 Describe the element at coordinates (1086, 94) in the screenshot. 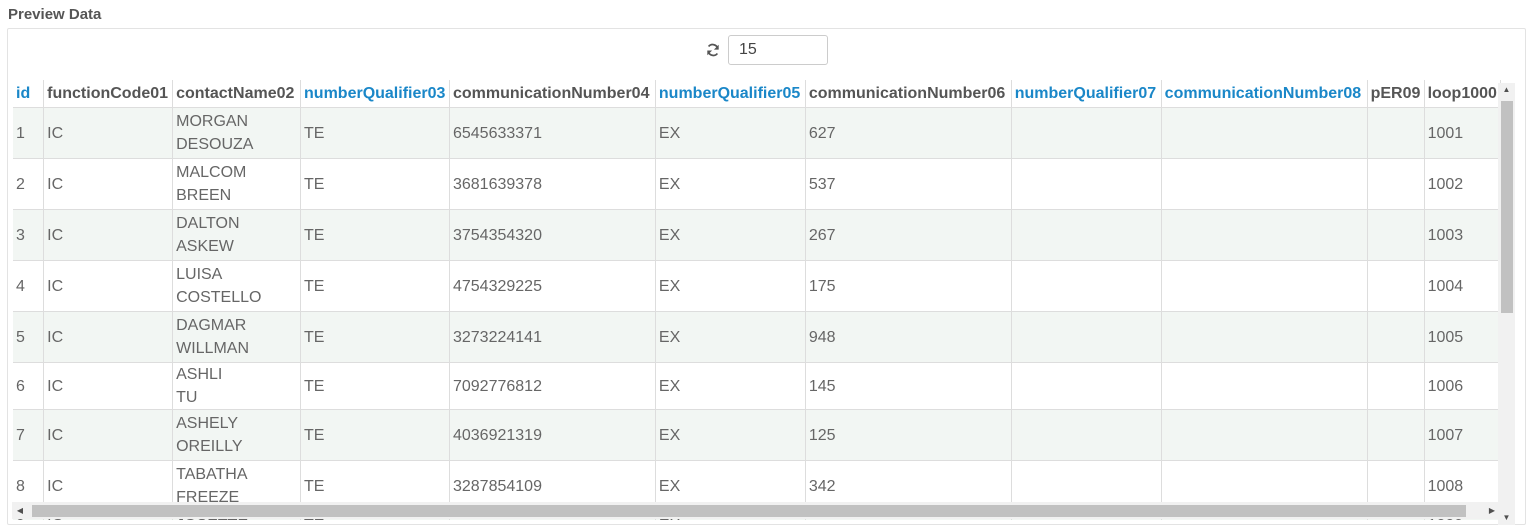

I see `column-header: numberQualifier07` at that location.